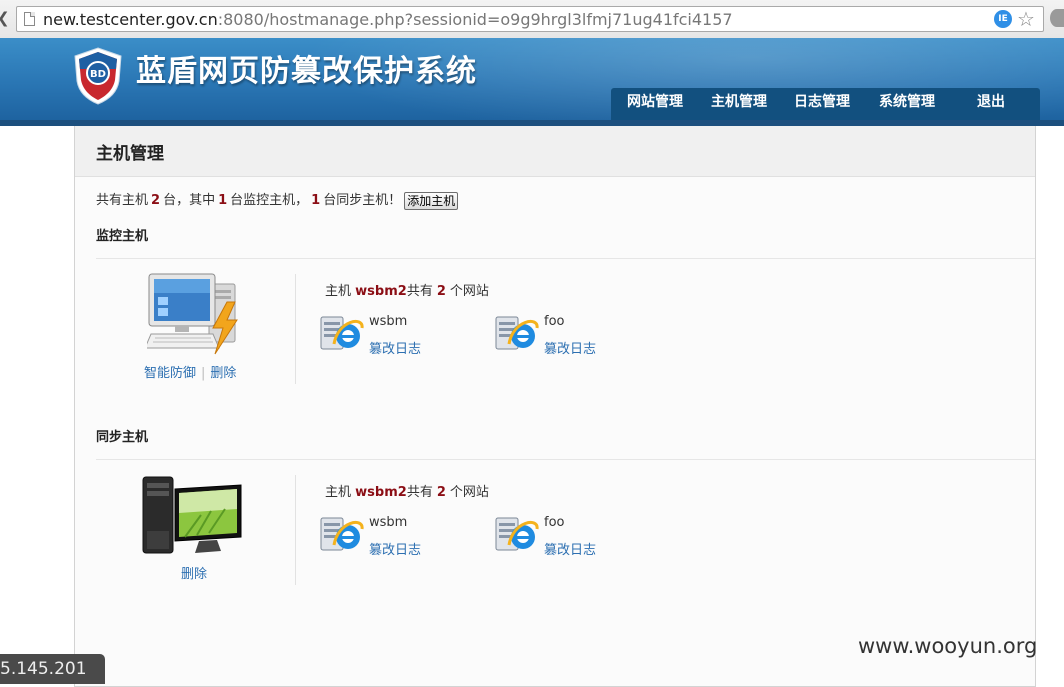 Image resolution: width=1064 pixels, height=687 pixels. Describe the element at coordinates (431, 200) in the screenshot. I see `add-host-button: 添加主机` at that location.